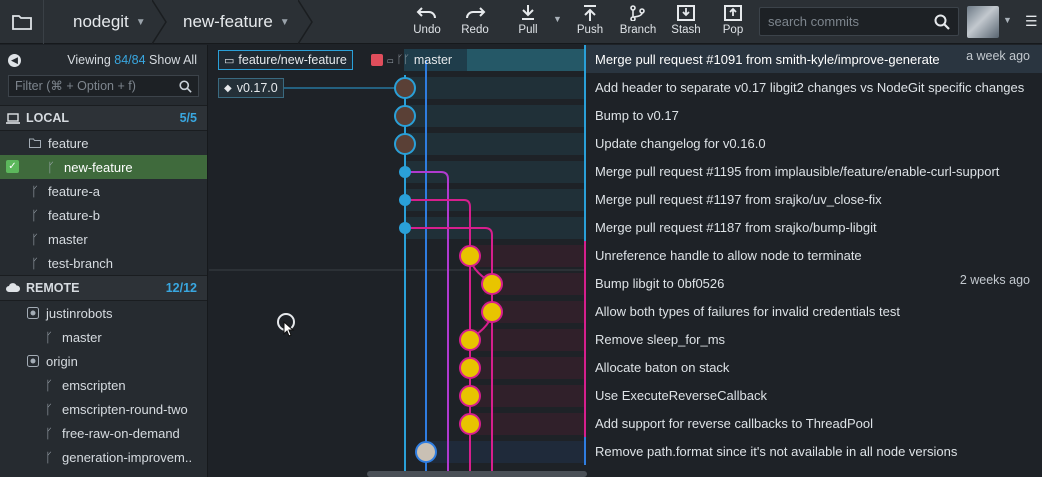 The image size is (1042, 477). Describe the element at coordinates (426, 13) in the screenshot. I see `undo-icon` at that location.